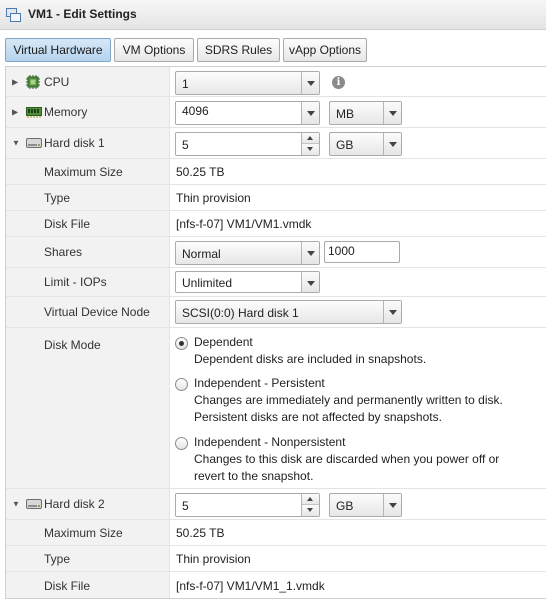  I want to click on disk-file-row: Disk File [nfs-f-07] VM1/VM1.vmdk, so click(276, 224).